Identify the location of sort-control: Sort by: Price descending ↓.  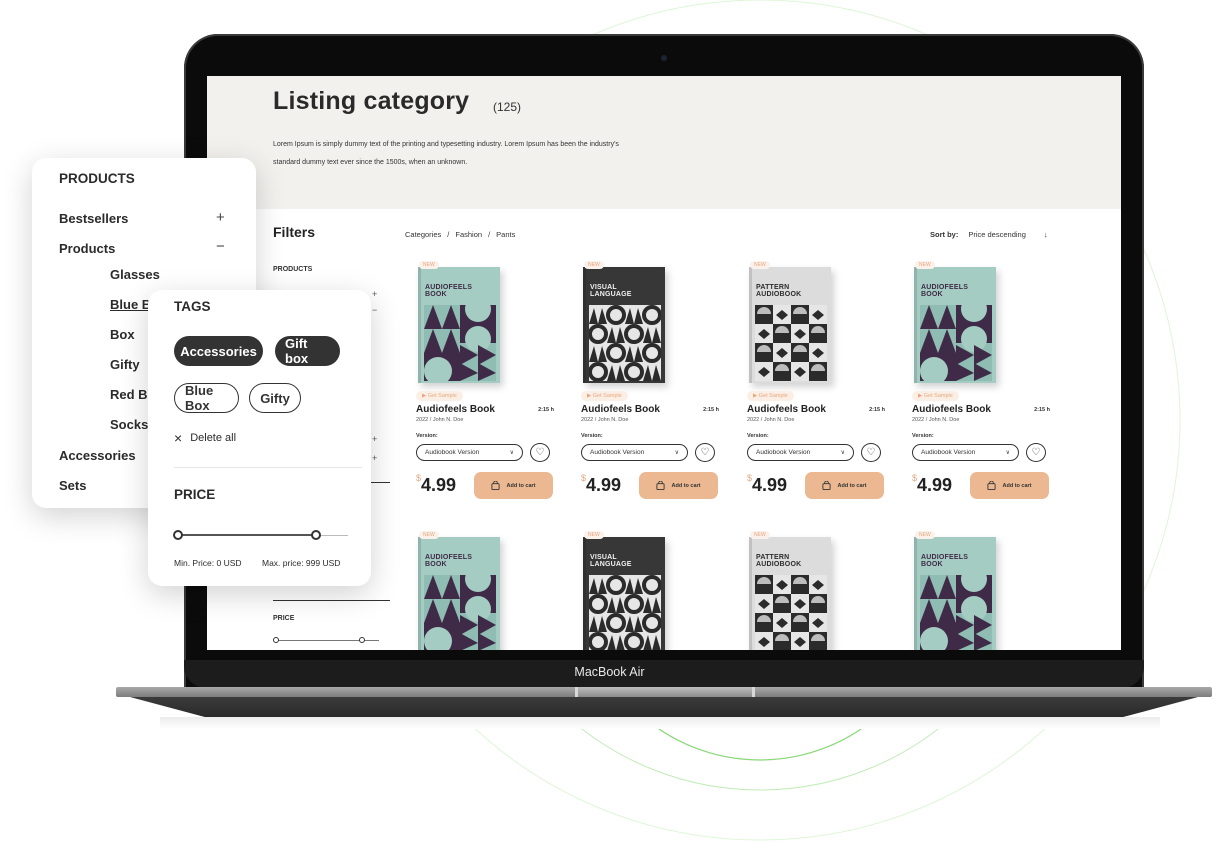
(989, 234).